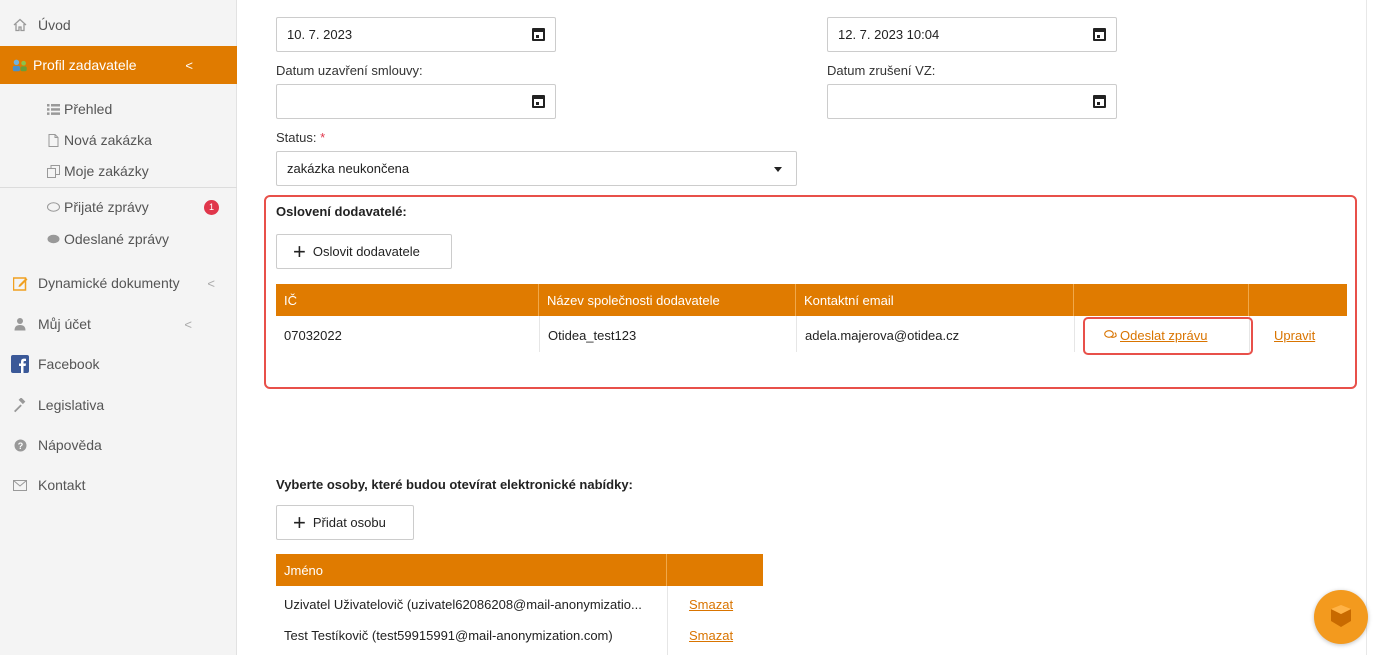 This screenshot has width=1378, height=655. What do you see at coordinates (416, 101) in the screenshot?
I see `contract-date-input` at bounding box center [416, 101].